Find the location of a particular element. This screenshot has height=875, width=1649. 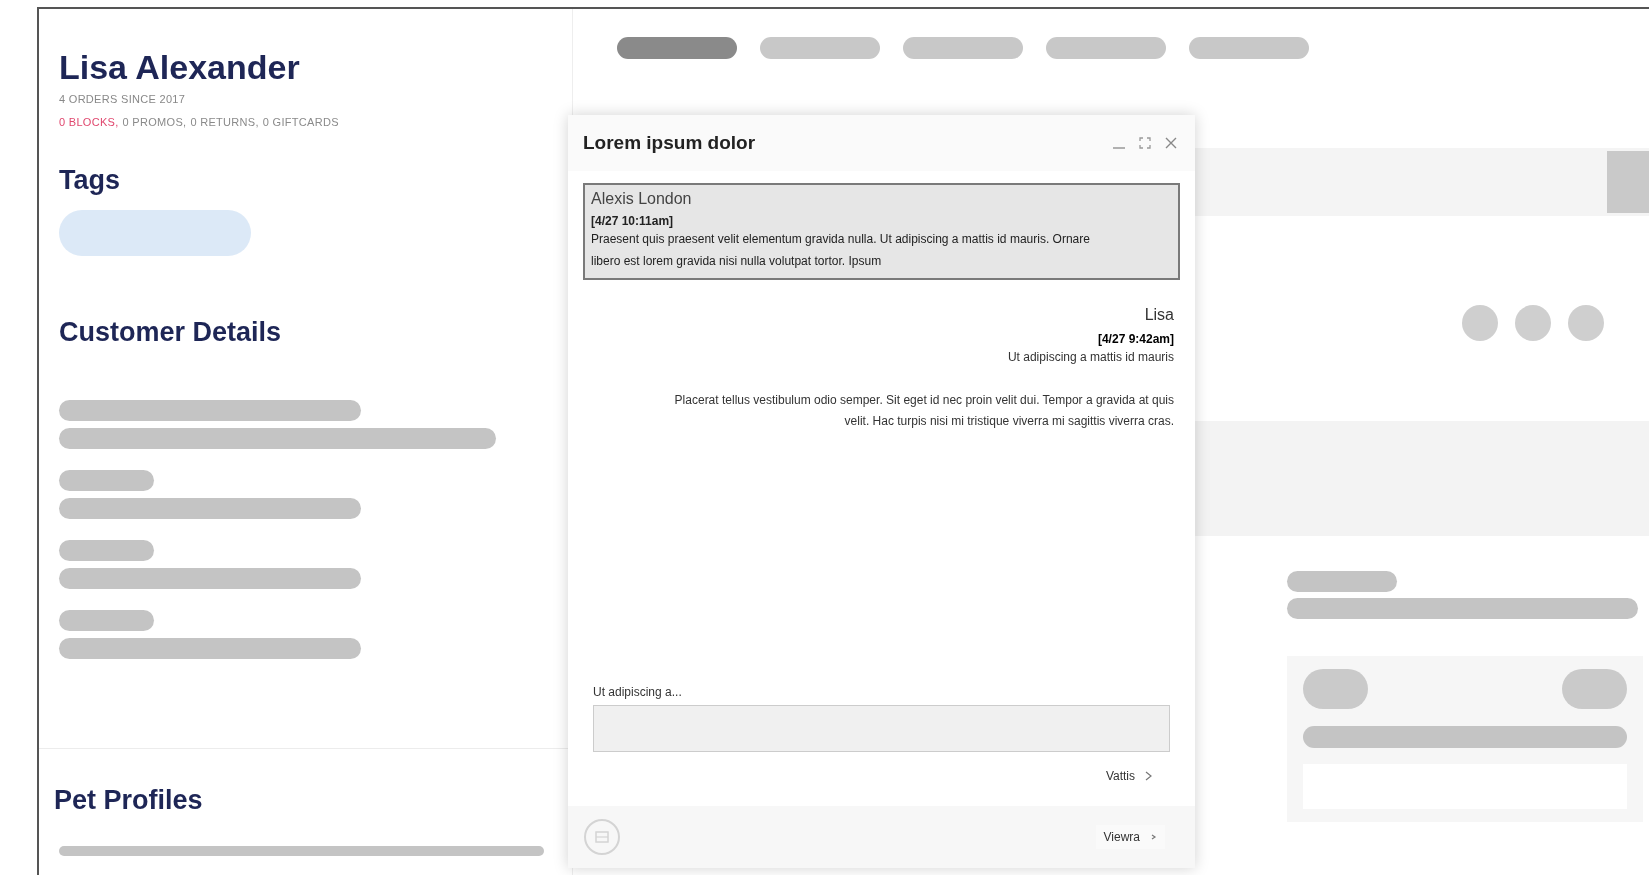

stat-count: 0 RETURNS, is located at coordinates (224, 122).